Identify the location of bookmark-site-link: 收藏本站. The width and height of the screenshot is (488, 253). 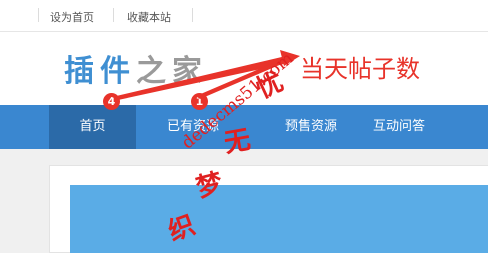
(149, 17).